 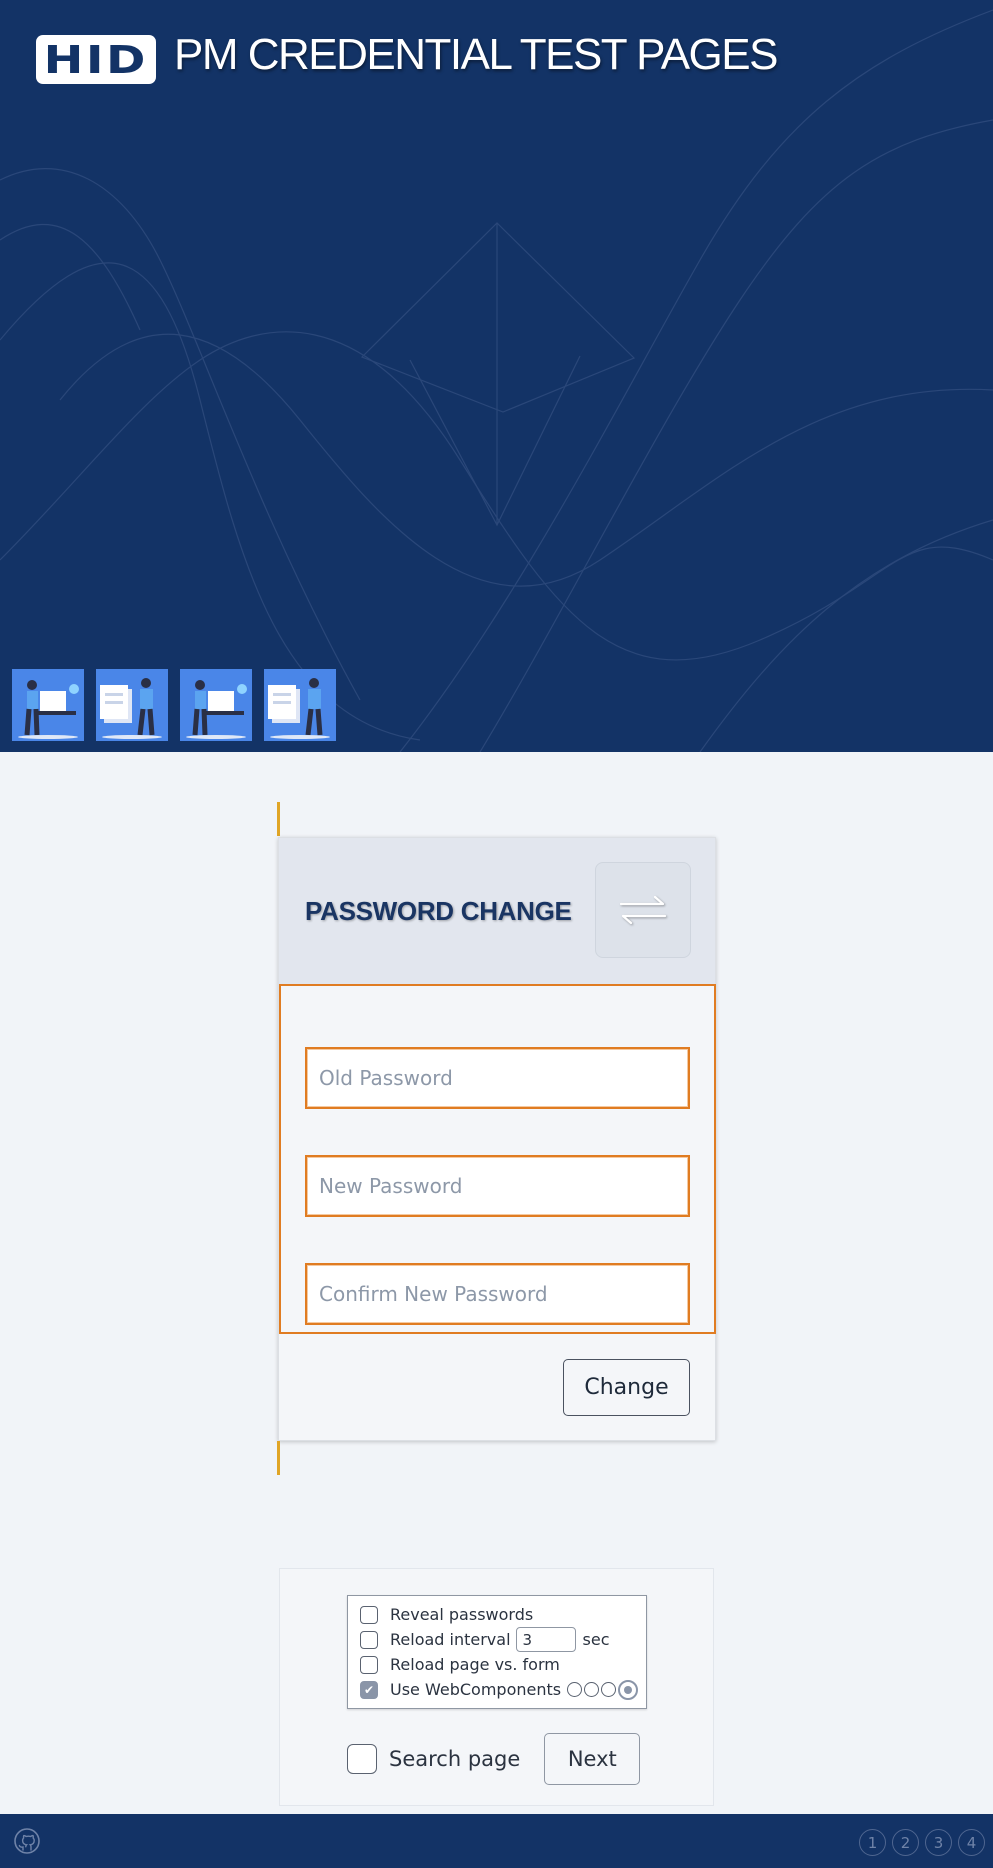 I want to click on reload-page-label: Reload page vs. form, so click(x=475, y=1664).